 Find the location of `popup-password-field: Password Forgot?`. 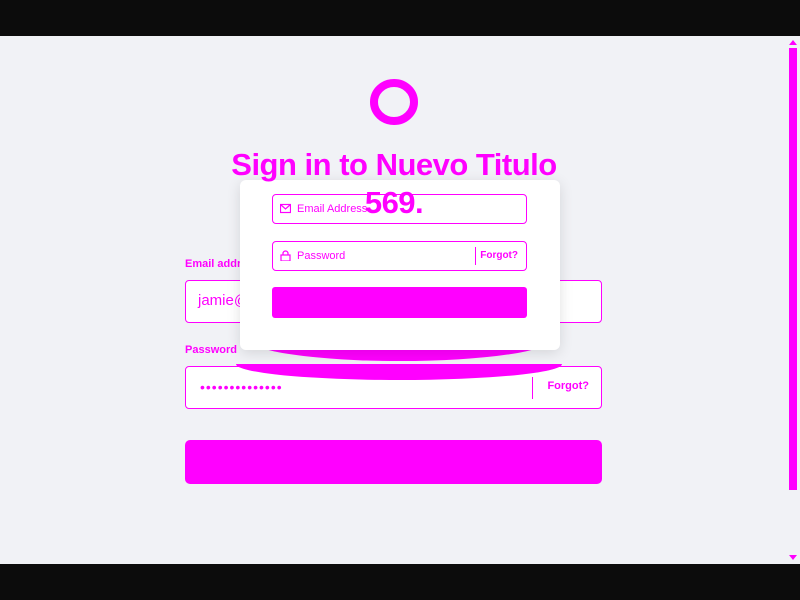

popup-password-field: Password Forgot? is located at coordinates (399, 256).